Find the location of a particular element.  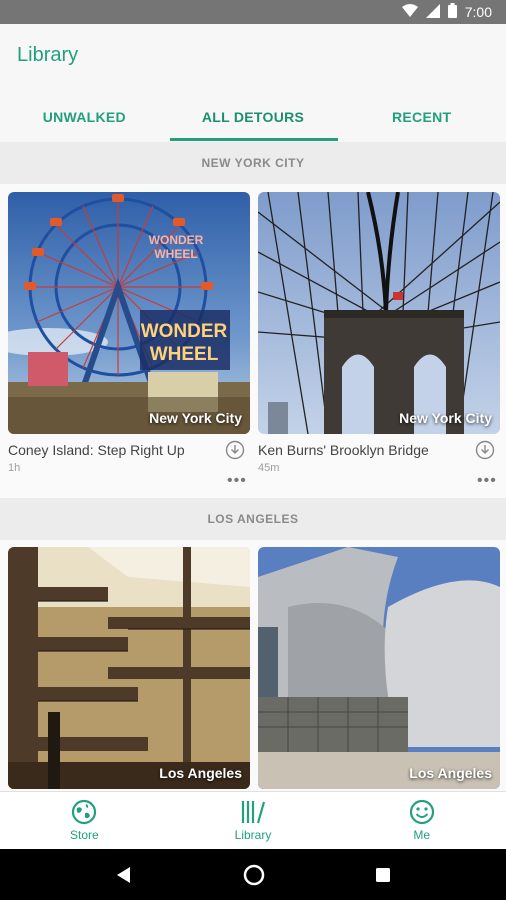

battery-icon is located at coordinates (452, 12).